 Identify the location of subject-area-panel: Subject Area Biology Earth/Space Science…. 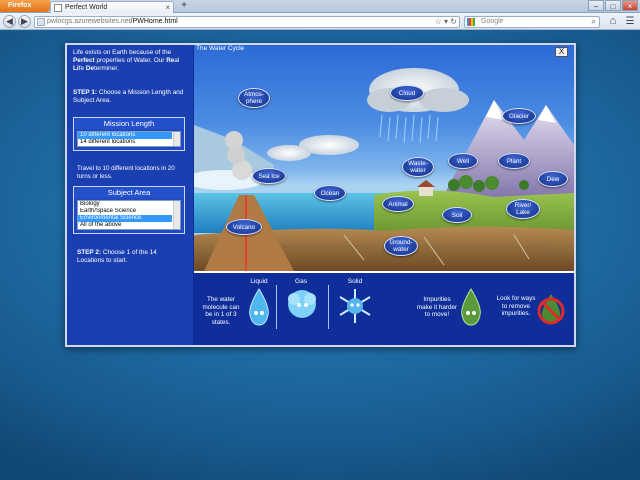
(129, 210).